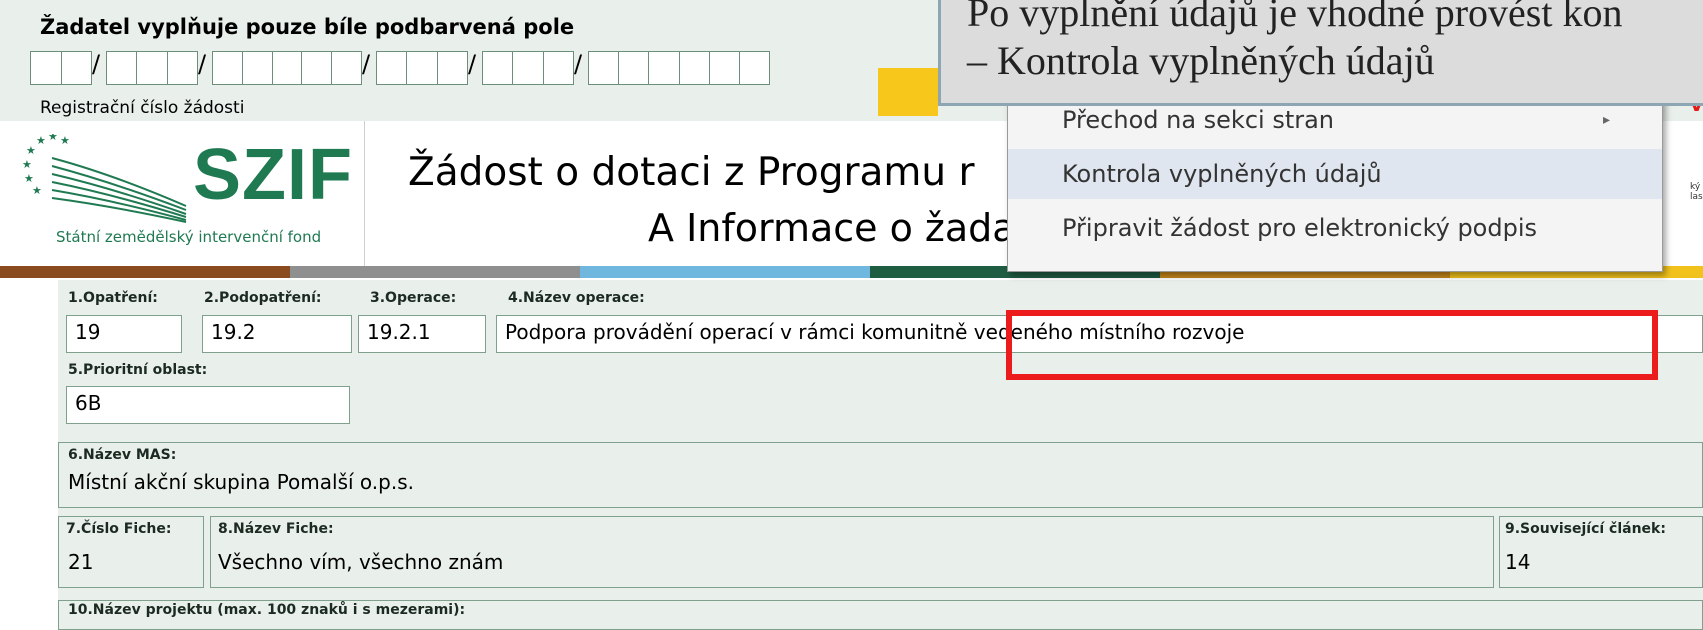 The width and height of the screenshot is (1703, 630). What do you see at coordinates (119, 529) in the screenshot?
I see `cislo-fiche-label: 7.Číslo Fiche:` at bounding box center [119, 529].